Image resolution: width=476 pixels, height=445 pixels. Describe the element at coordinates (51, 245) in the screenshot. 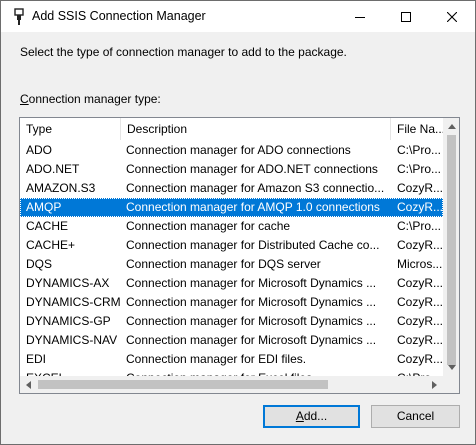

I see `cell-type: CACHE+` at that location.